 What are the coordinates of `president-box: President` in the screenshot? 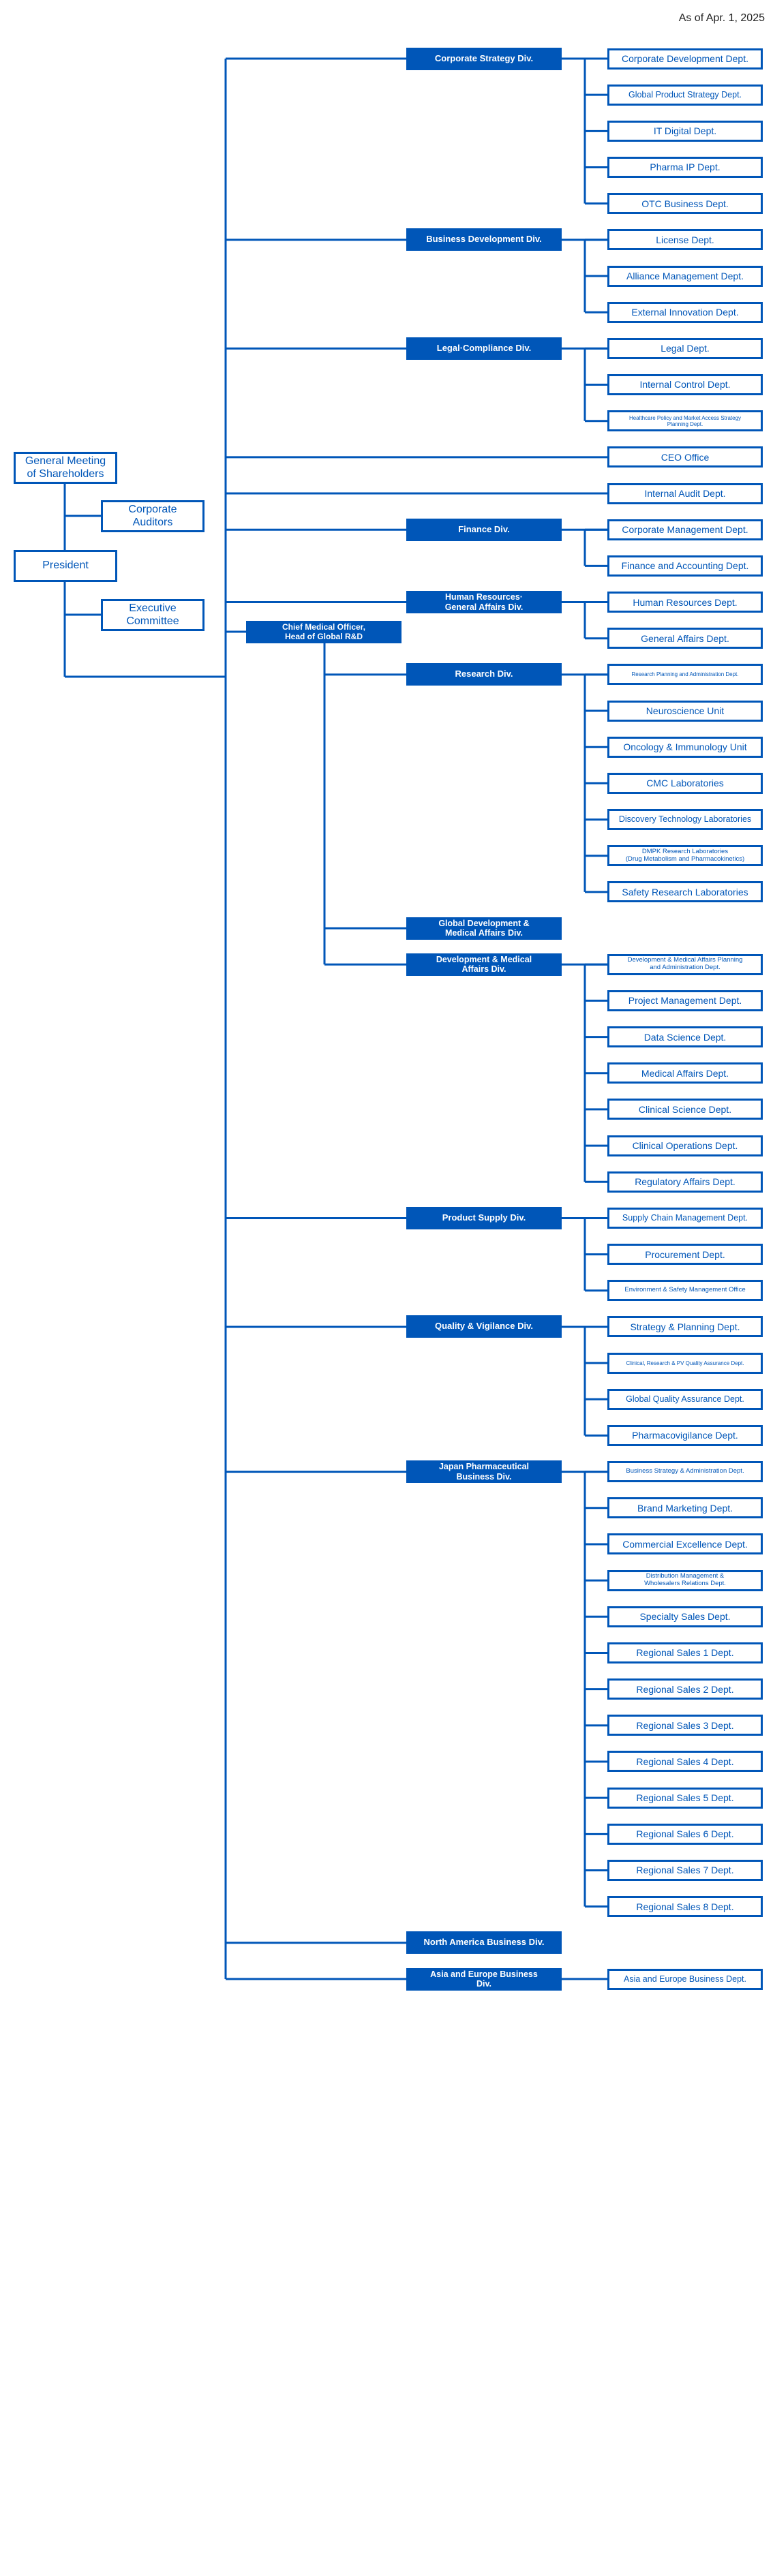 It's located at (65, 566).